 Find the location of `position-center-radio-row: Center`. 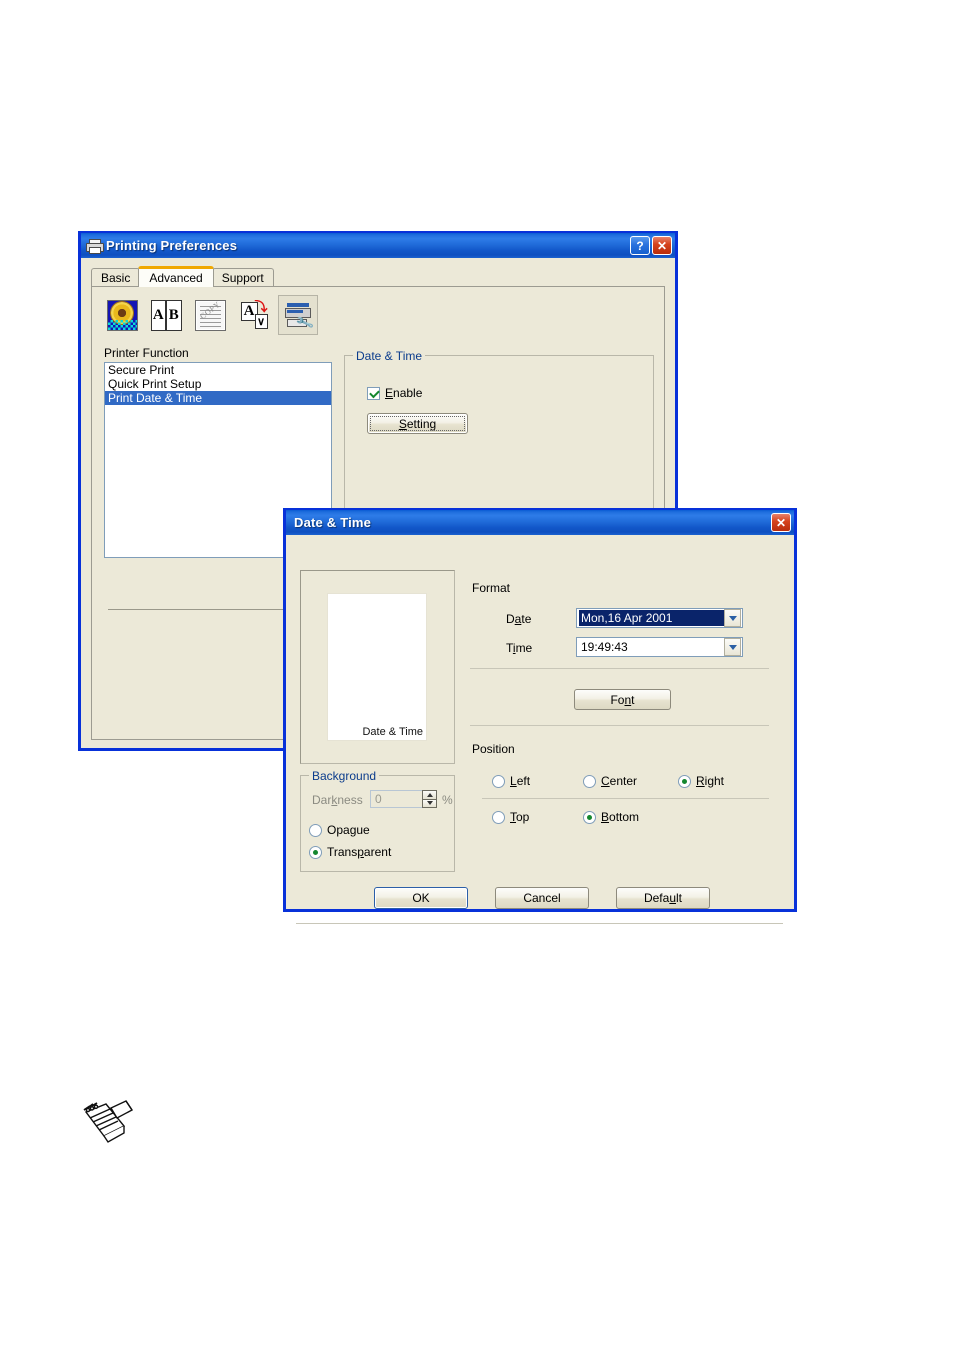

position-center-radio-row: Center is located at coordinates (610, 781).